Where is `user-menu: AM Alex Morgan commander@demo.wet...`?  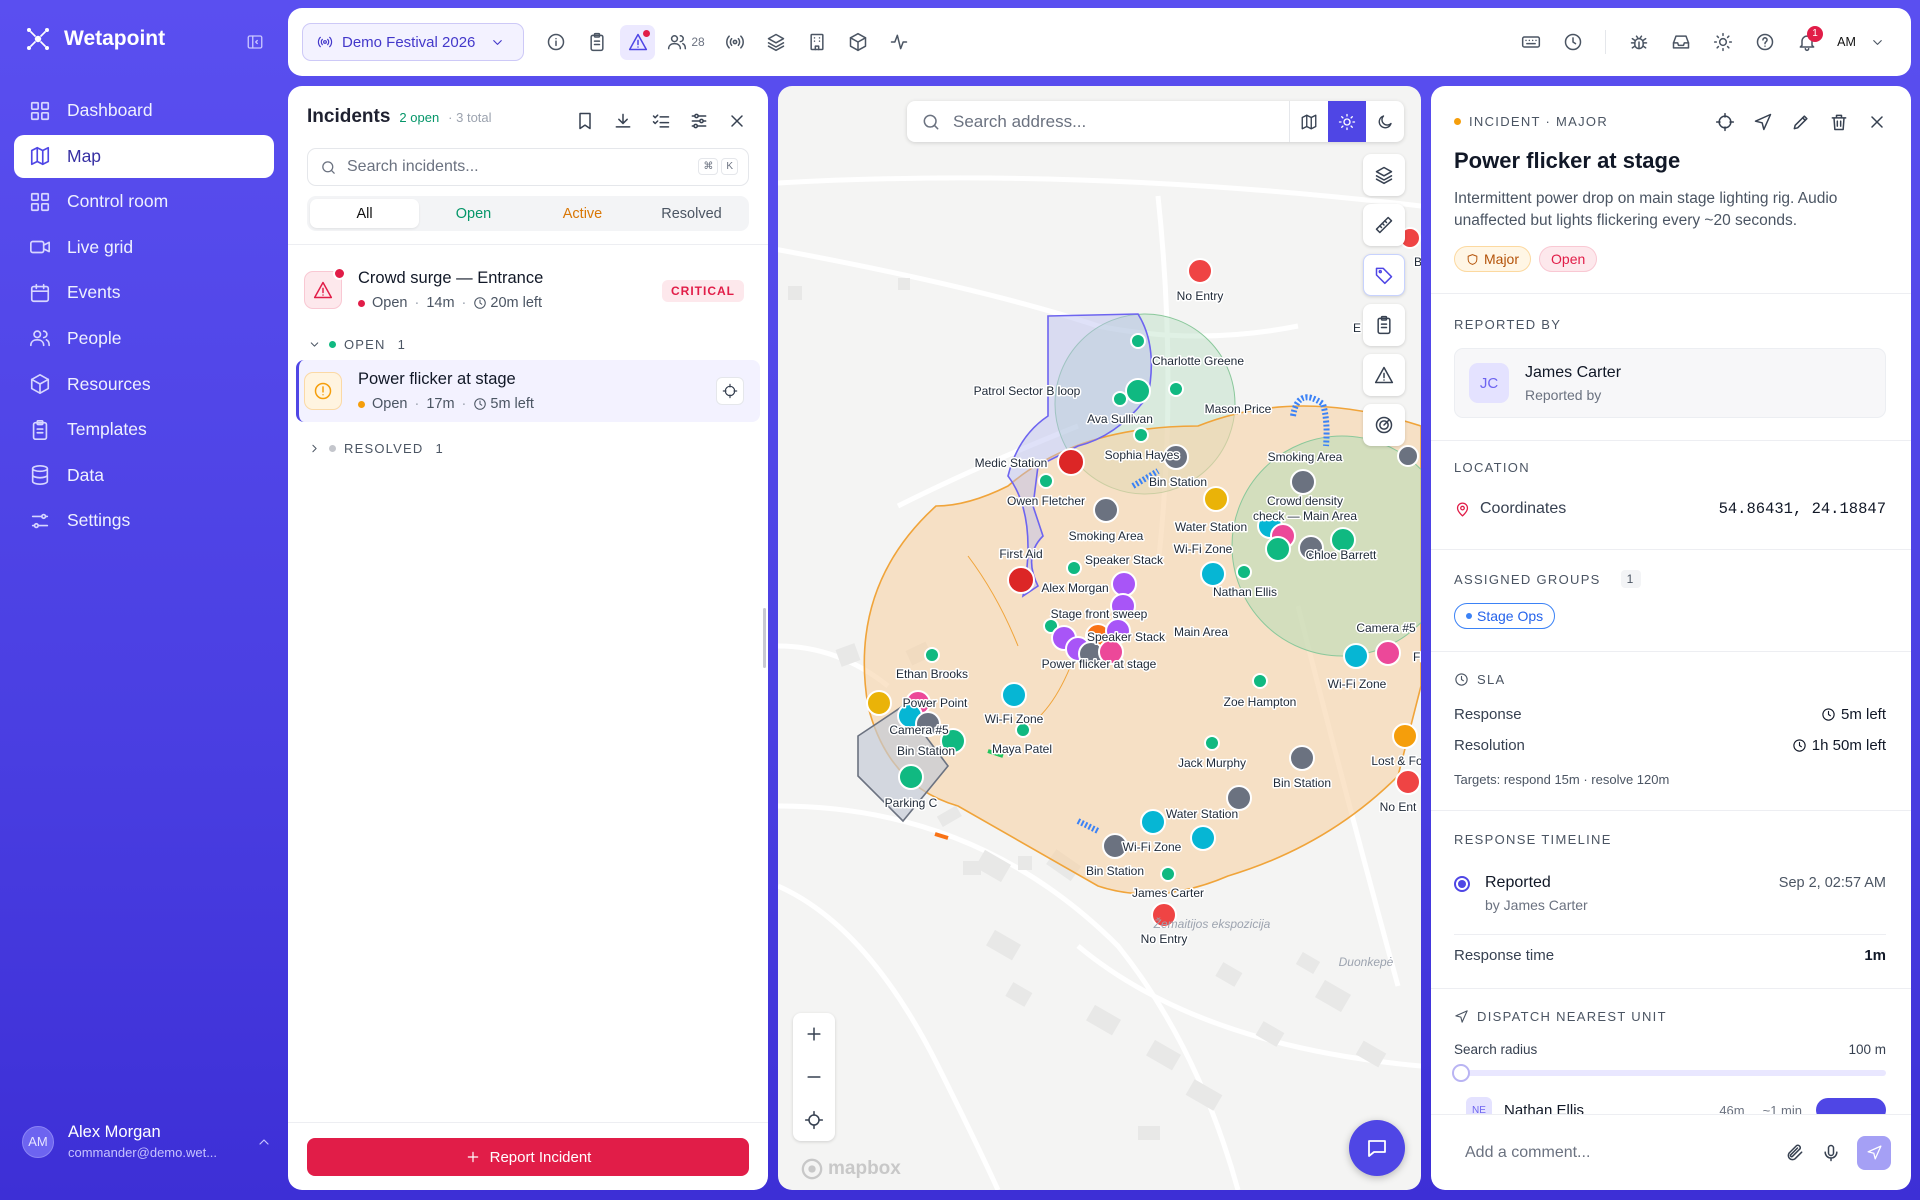
user-menu: AM Alex Morgan commander@demo.wet... is located at coordinates (147, 1141).